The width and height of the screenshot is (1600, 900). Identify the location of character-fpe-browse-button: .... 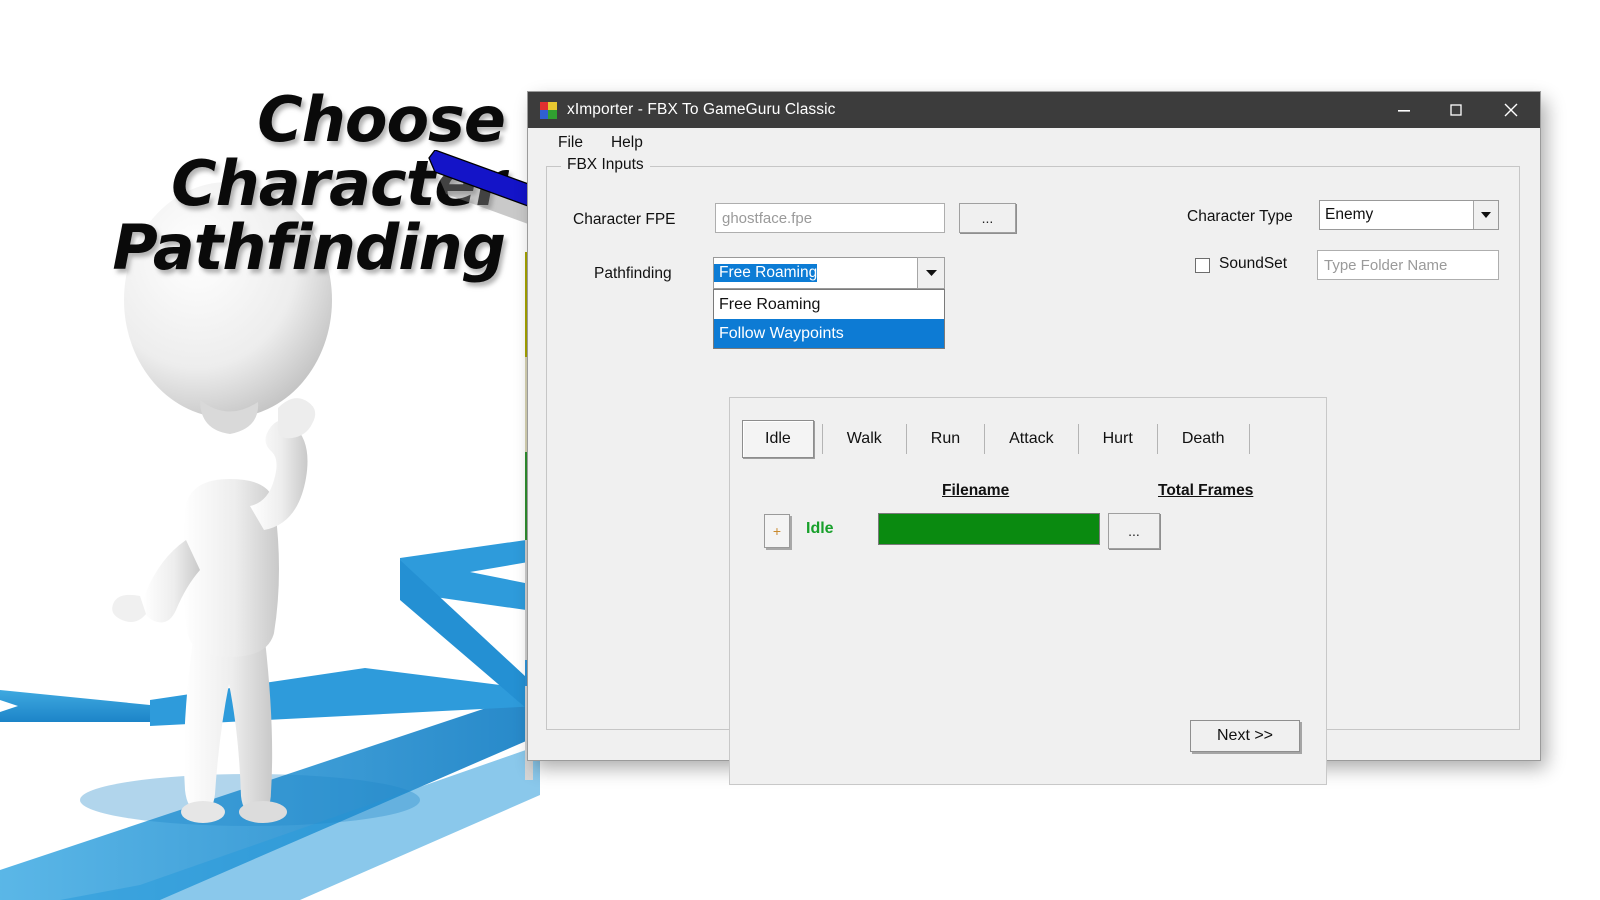
(987, 218).